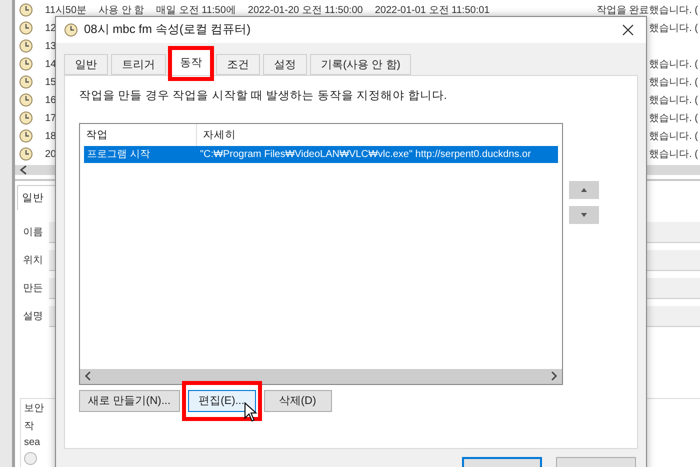 The width and height of the screenshot is (700, 467). What do you see at coordinates (263, 95) in the screenshot?
I see `description-text: 작업을 만들 경우 작업을 시작할 때 발생하는 동작을 지정해야 합니다.` at bounding box center [263, 95].